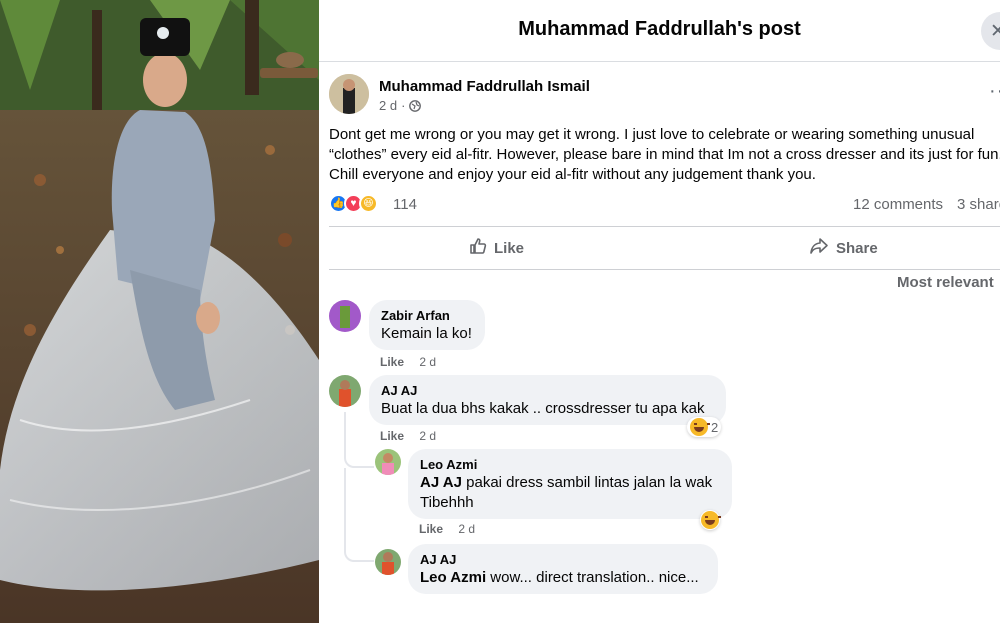  What do you see at coordinates (349, 94) in the screenshot?
I see `author-avatar` at bounding box center [349, 94].